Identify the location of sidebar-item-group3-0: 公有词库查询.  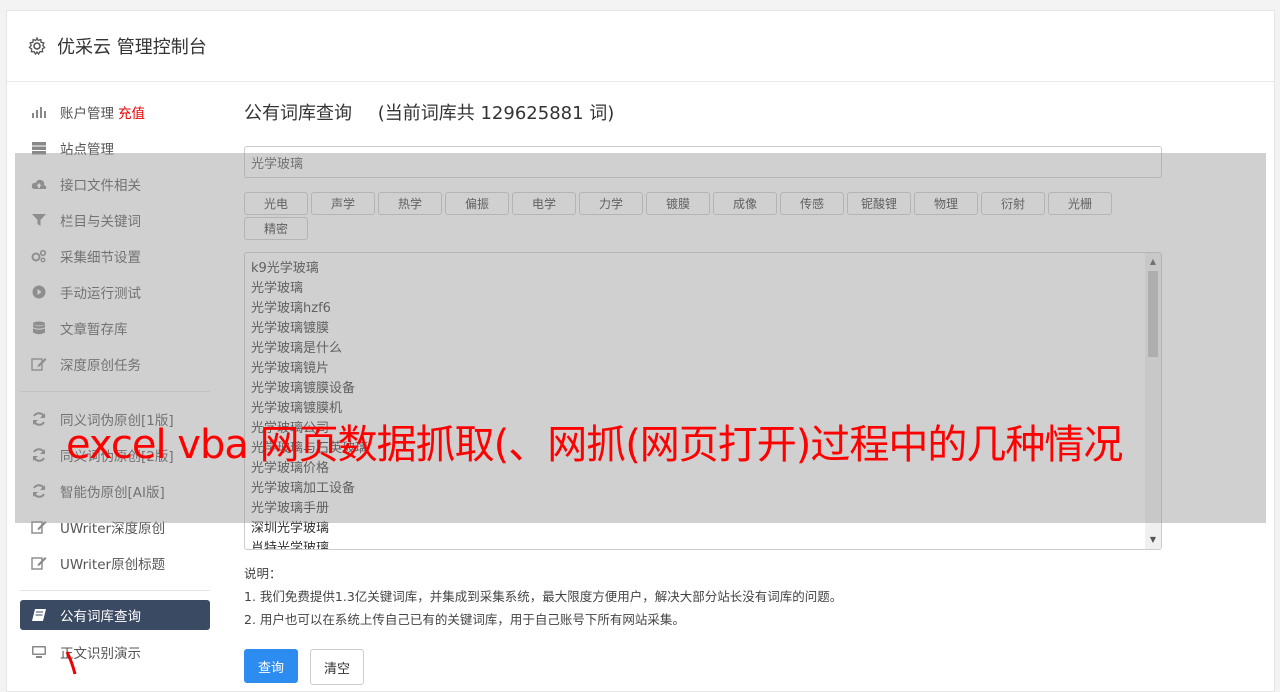
(115, 615).